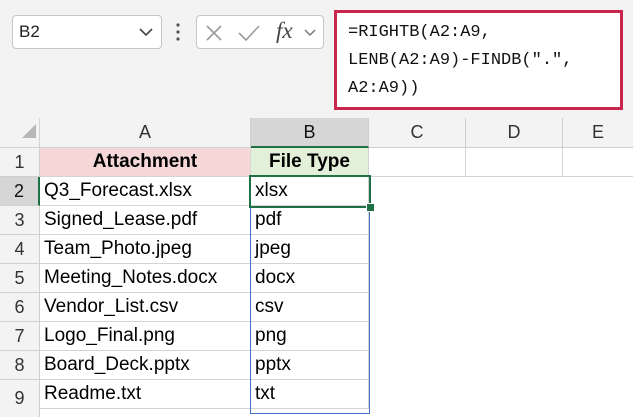 The height and width of the screenshot is (417, 633). I want to click on select-all-icon, so click(29, 133).